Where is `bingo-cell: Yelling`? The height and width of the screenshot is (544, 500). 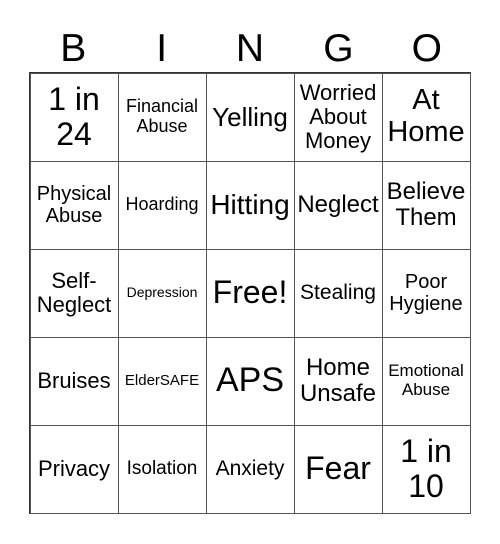 bingo-cell: Yelling is located at coordinates (250, 117).